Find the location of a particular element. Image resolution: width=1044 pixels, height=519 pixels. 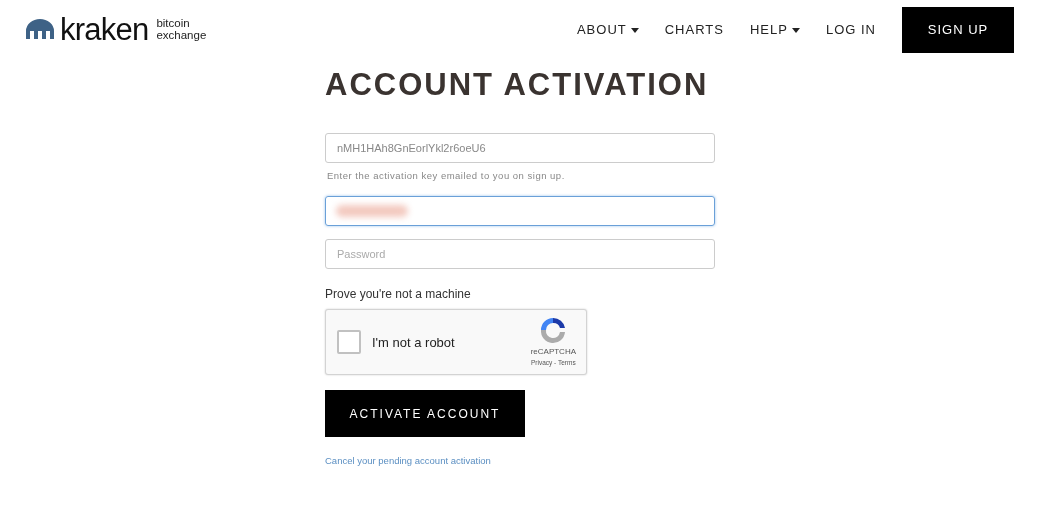

captcha-checkbox is located at coordinates (349, 342).